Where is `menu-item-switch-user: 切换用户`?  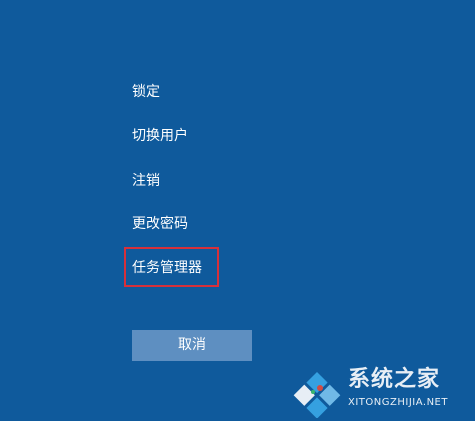
menu-item-switch-user: 切换用户 is located at coordinates (160, 136).